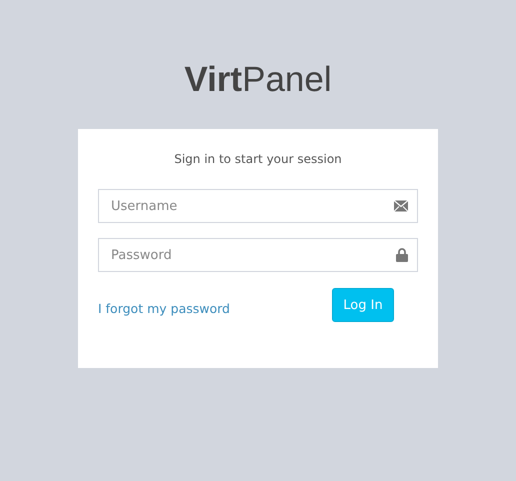  What do you see at coordinates (258, 80) in the screenshot?
I see `logo: VirtPanel` at bounding box center [258, 80].